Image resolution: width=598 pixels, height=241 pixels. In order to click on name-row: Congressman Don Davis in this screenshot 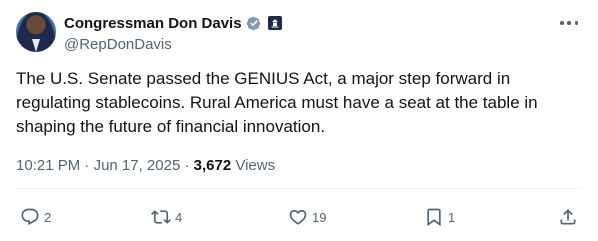, I will do `click(173, 23)`.